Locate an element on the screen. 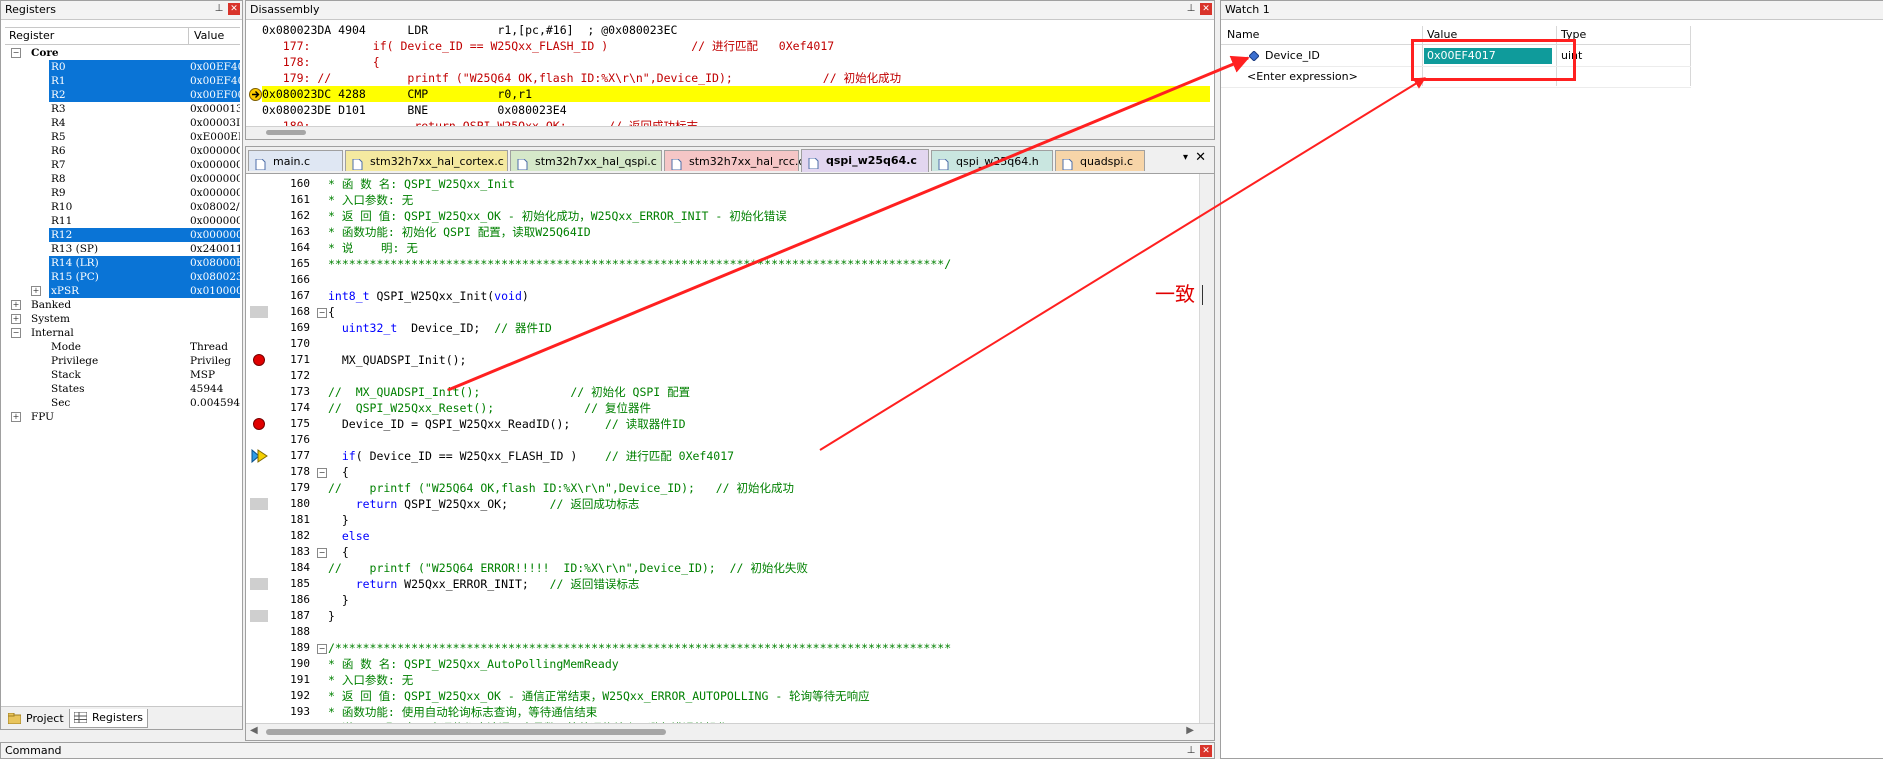 This screenshot has width=1883, height=759. code-line: * 函 数 名: QSPI_W25Qxx_AutoPollingMemReady is located at coordinates (473, 664).